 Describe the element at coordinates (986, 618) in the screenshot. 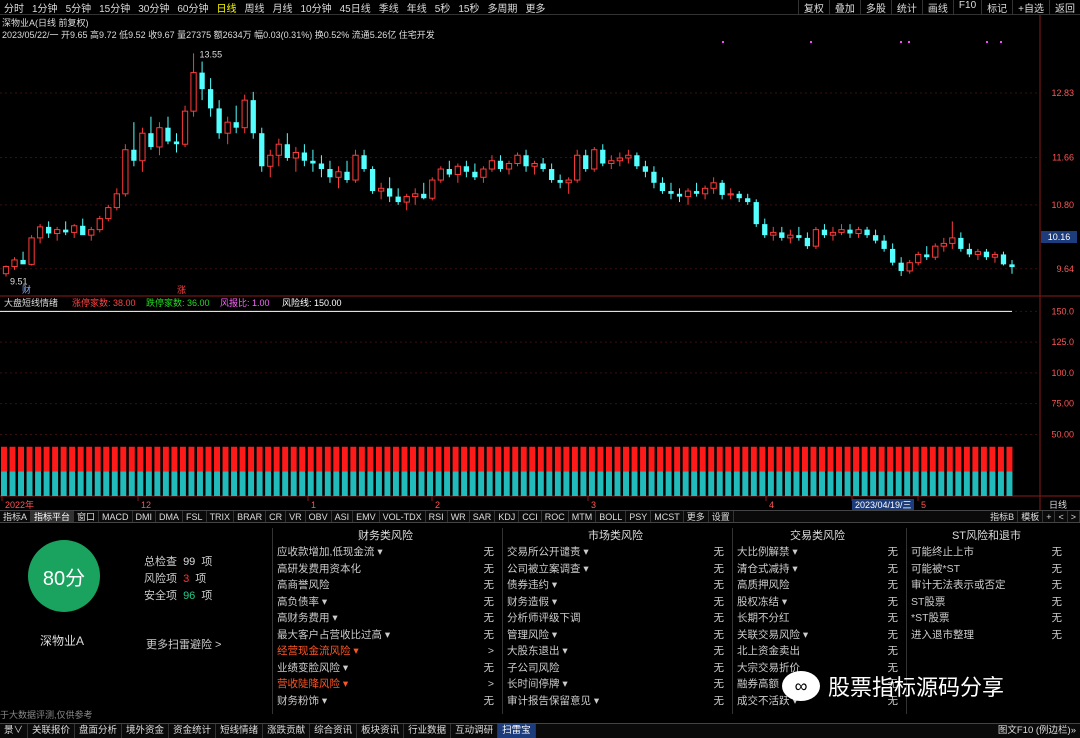

I see `risk-row: *ST股票 无` at that location.